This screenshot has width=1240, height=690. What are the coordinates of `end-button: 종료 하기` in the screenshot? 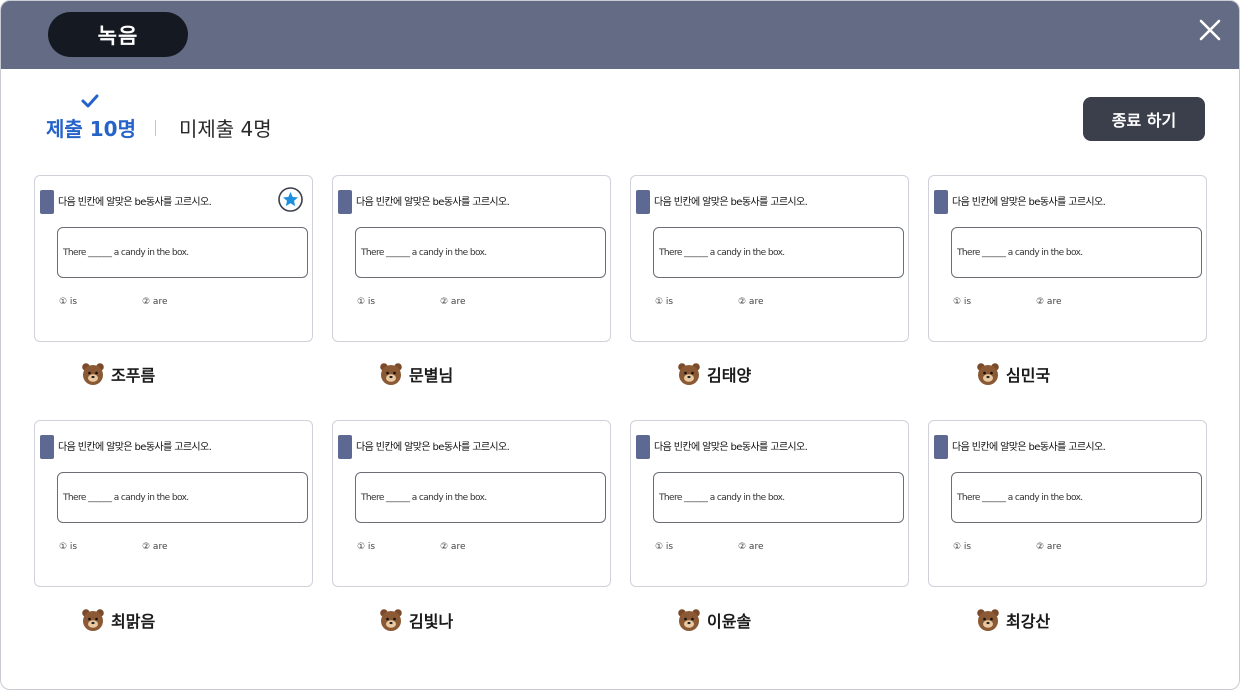 It's located at (1144, 119).